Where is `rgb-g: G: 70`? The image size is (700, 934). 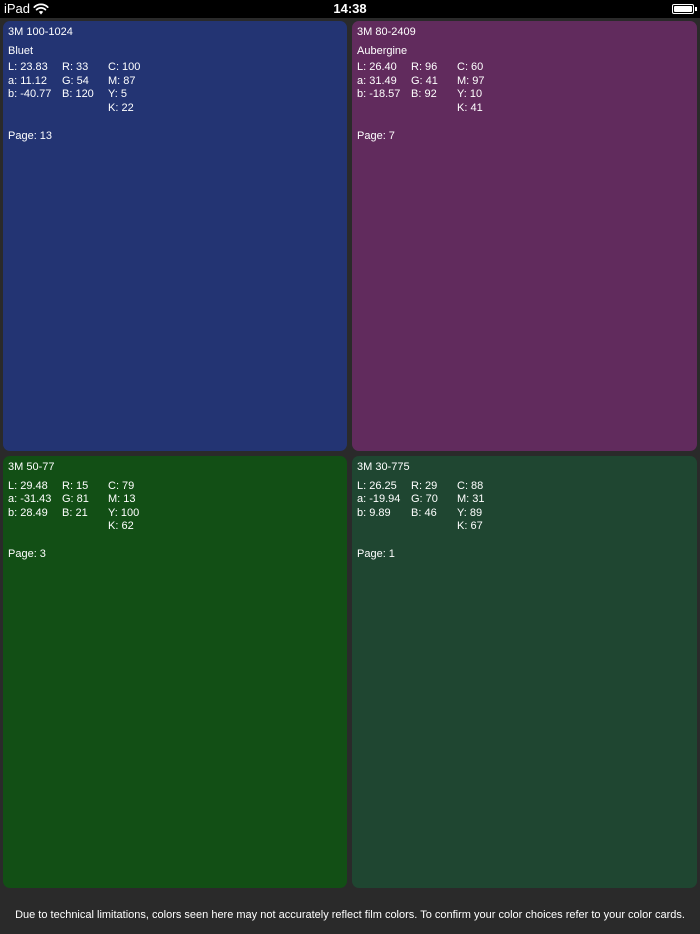
rgb-g: G: 70 is located at coordinates (424, 499).